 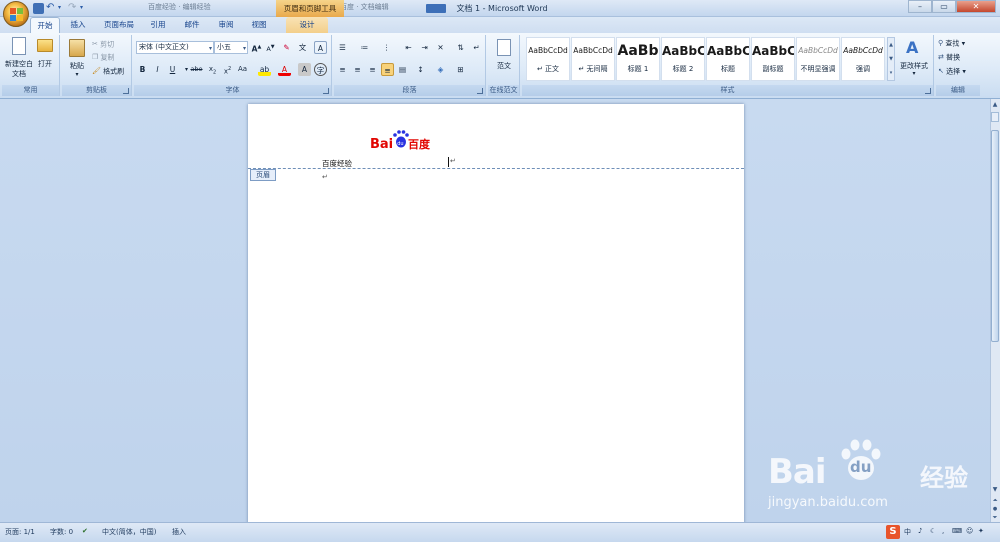 I want to click on align-left-icon: ≡, so click(x=342, y=69).